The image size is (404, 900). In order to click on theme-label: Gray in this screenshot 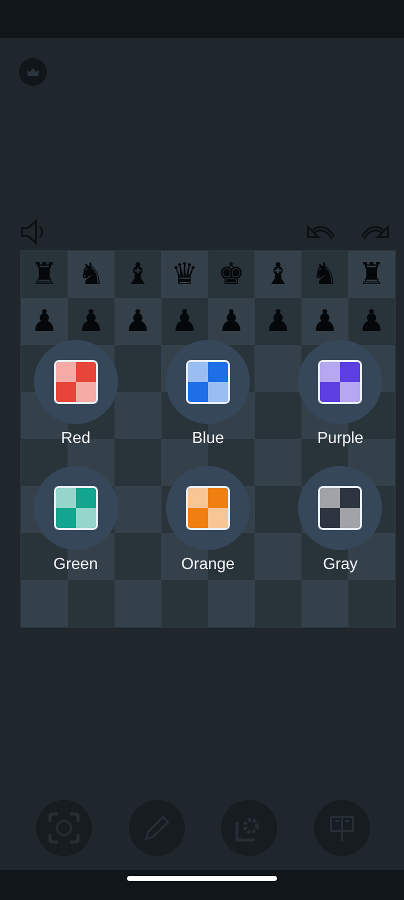, I will do `click(340, 565)`.